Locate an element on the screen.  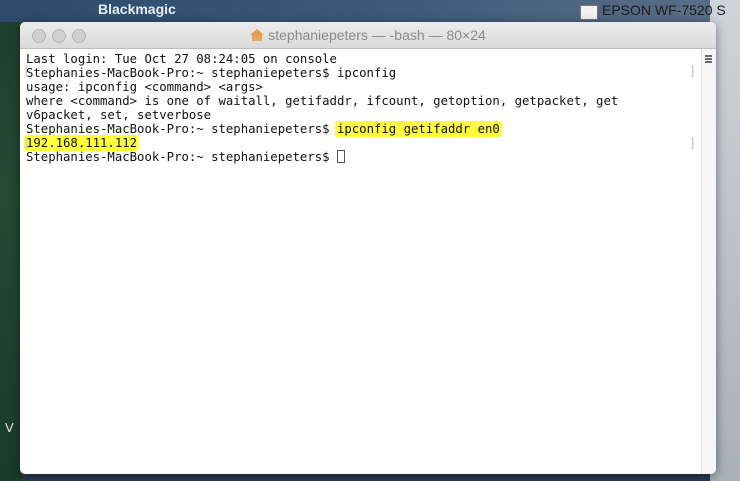
desktop-edge-glyph: V is located at coordinates (9, 427).